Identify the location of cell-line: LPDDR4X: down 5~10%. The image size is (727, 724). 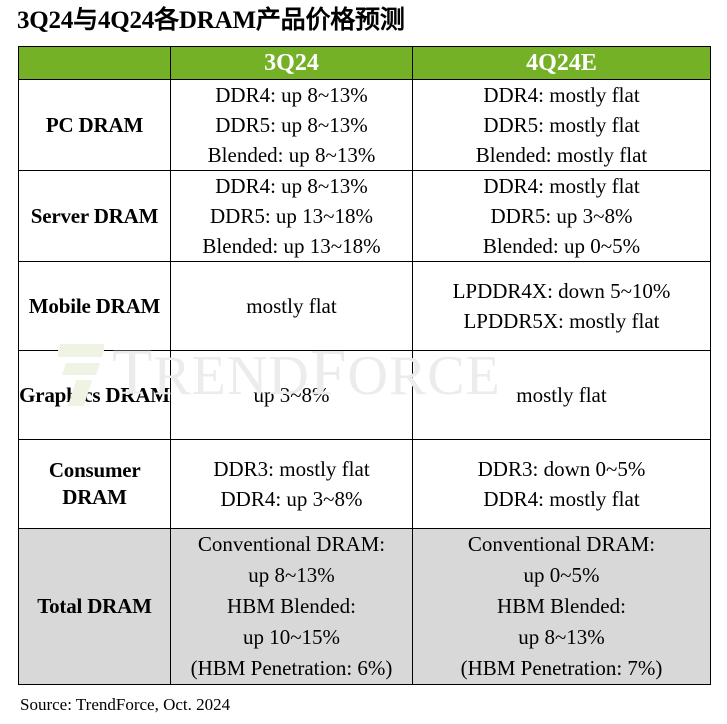
(561, 291).